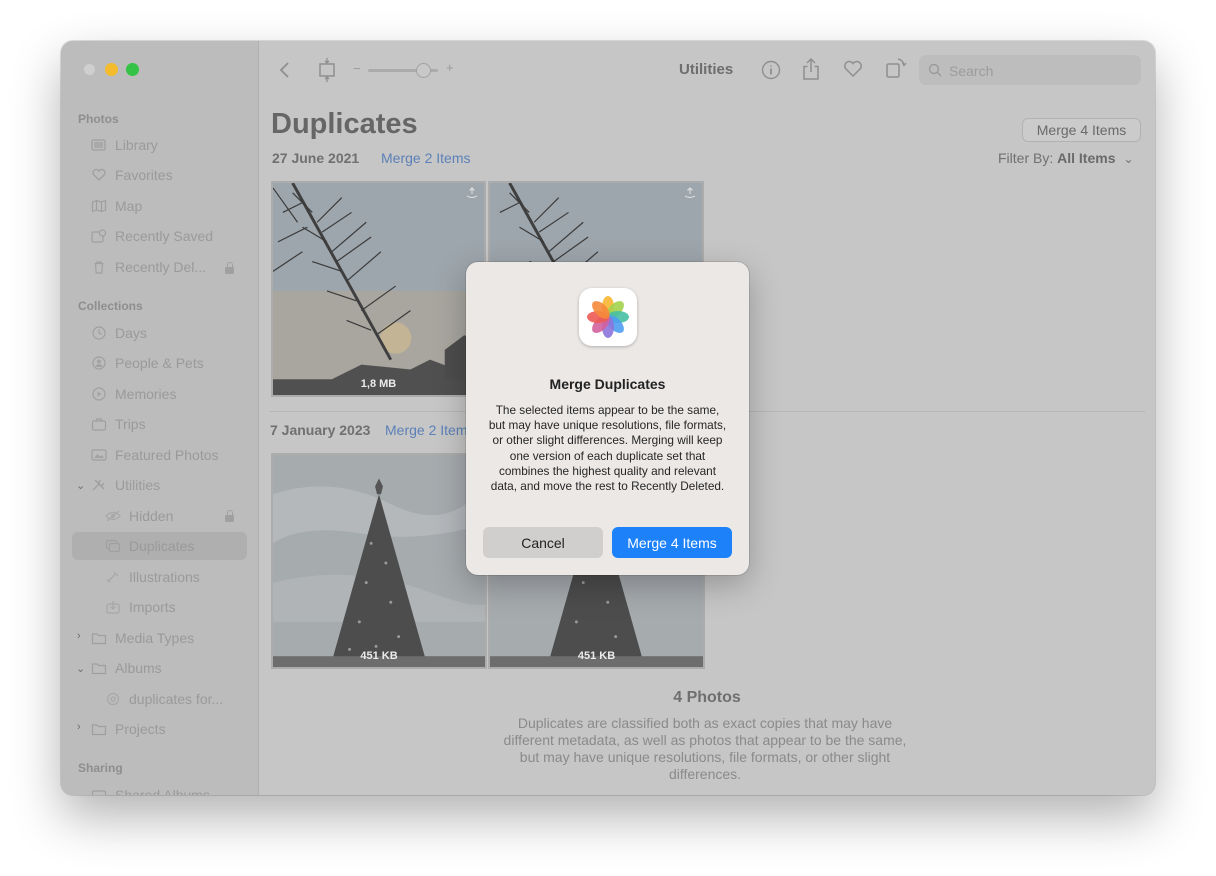  Describe the element at coordinates (1081, 130) in the screenshot. I see `merge-all-button: Merge 4 Items` at that location.